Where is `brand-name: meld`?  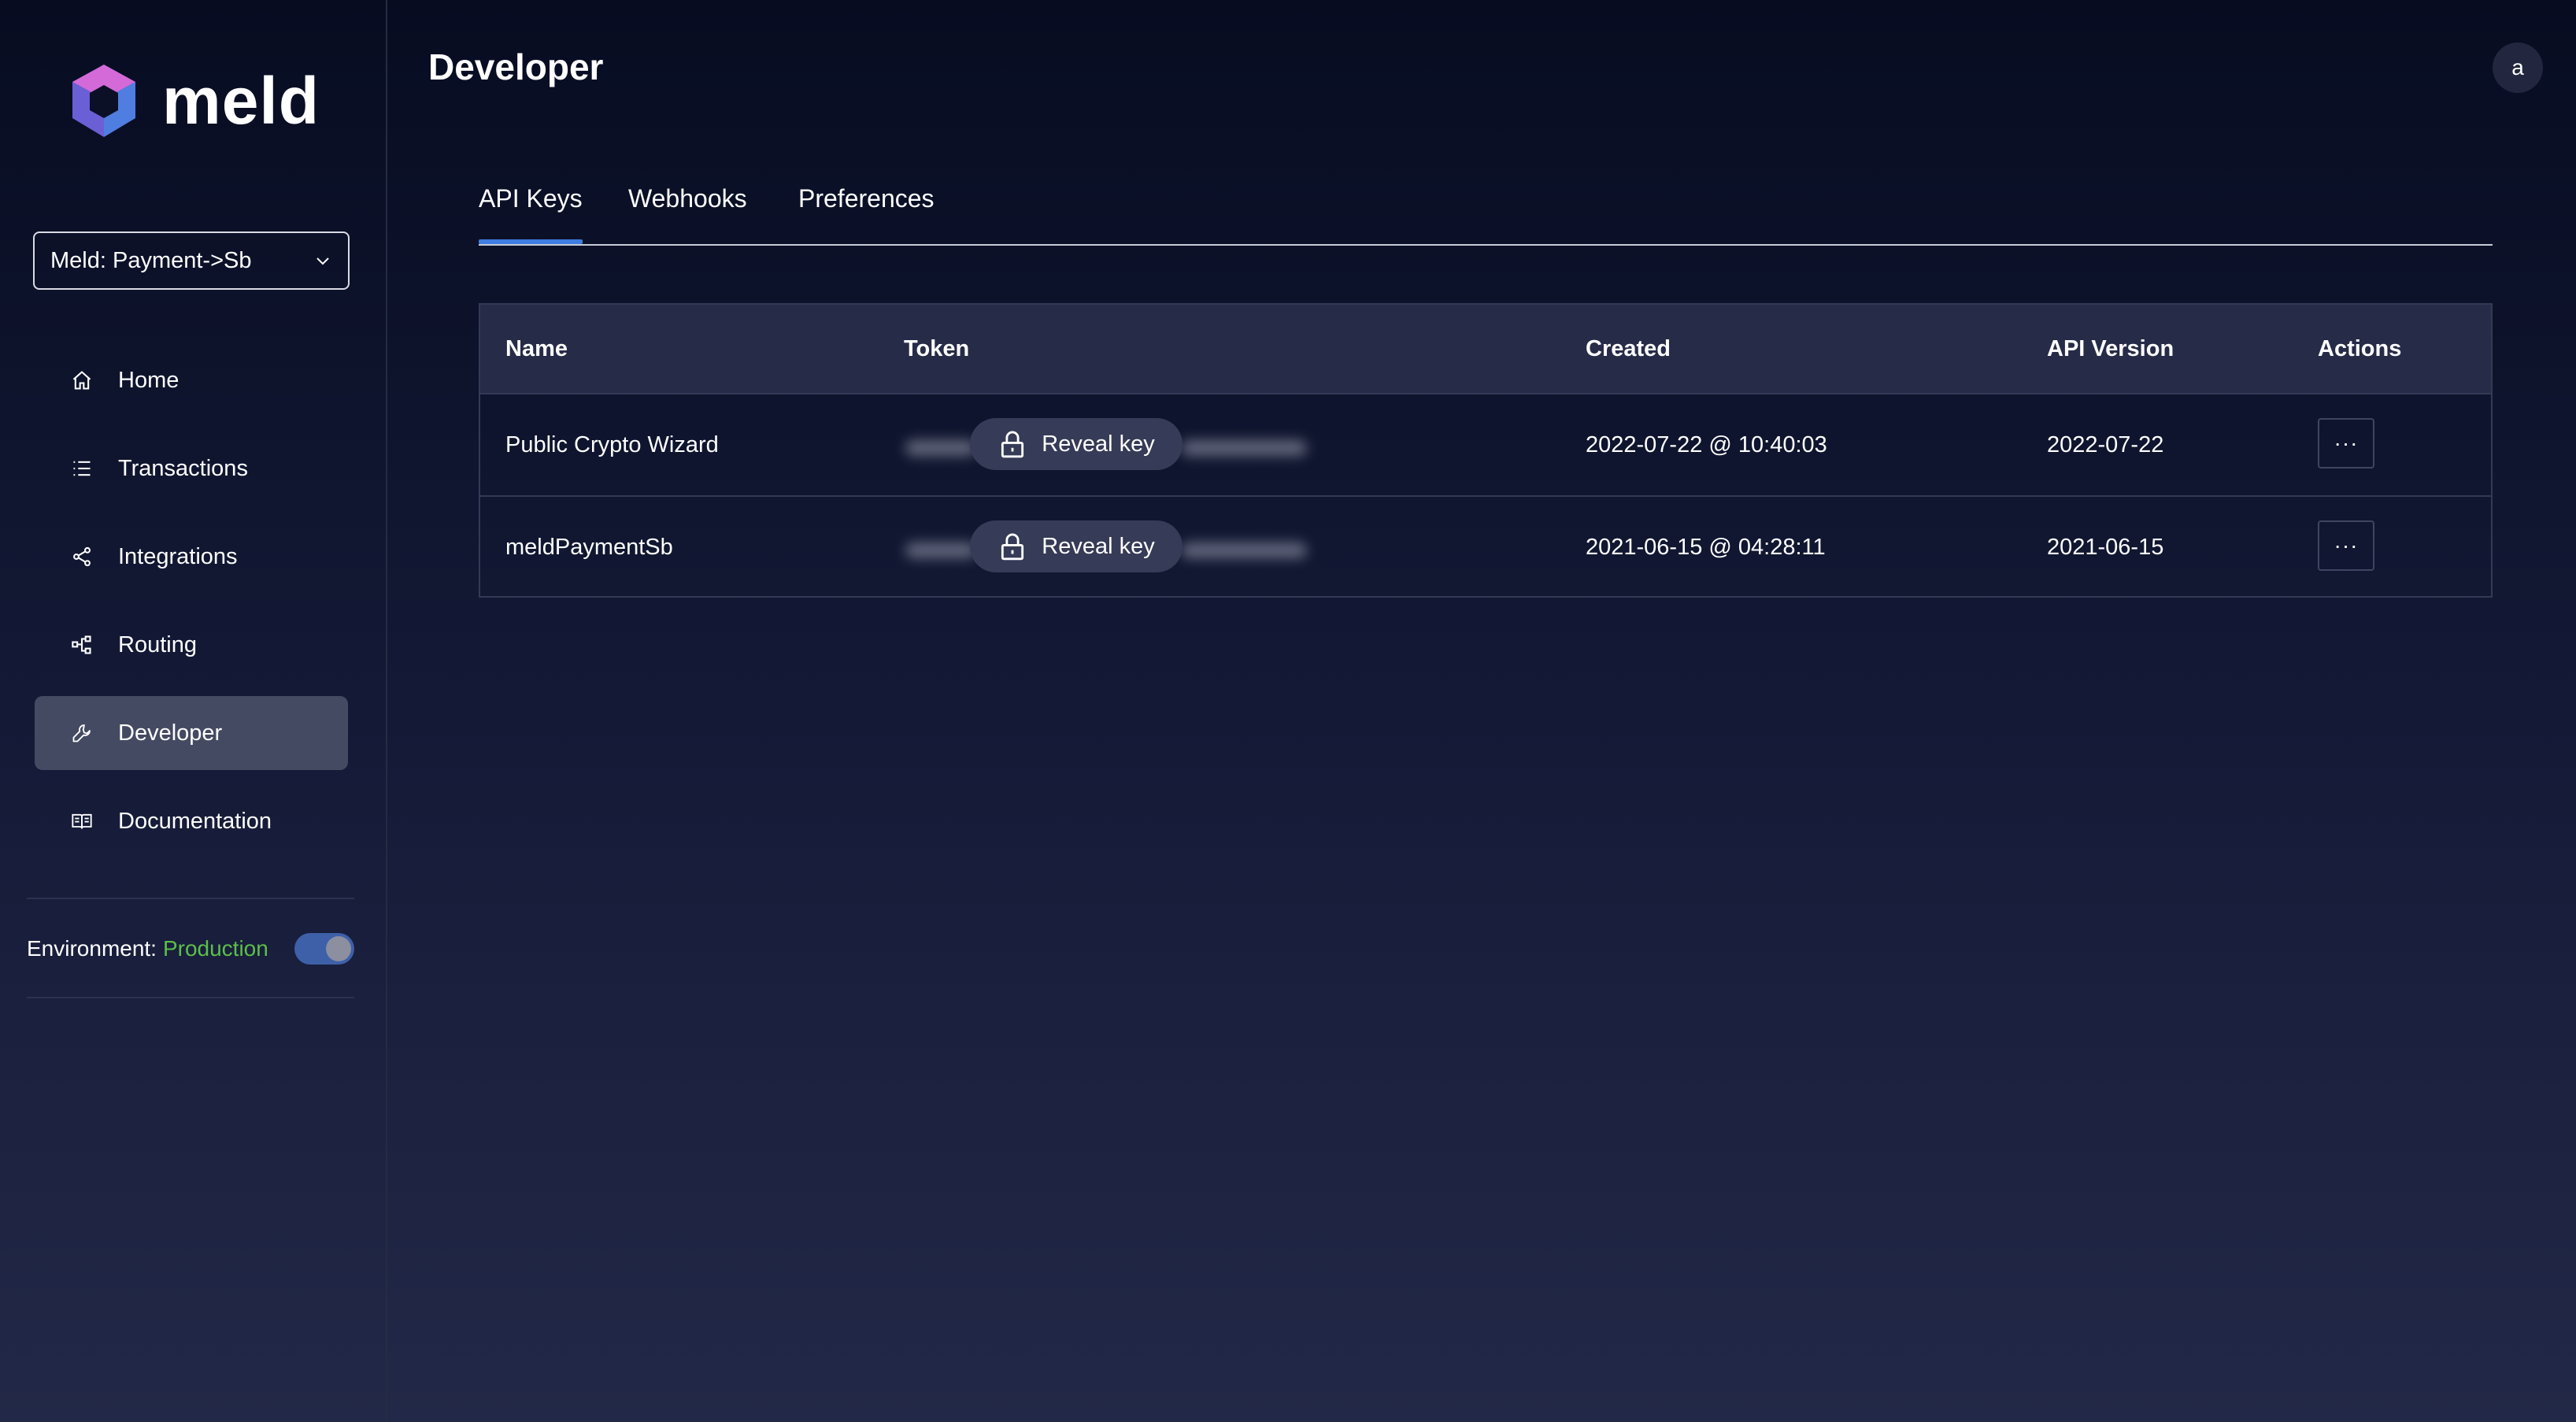
brand-name: meld is located at coordinates (241, 101).